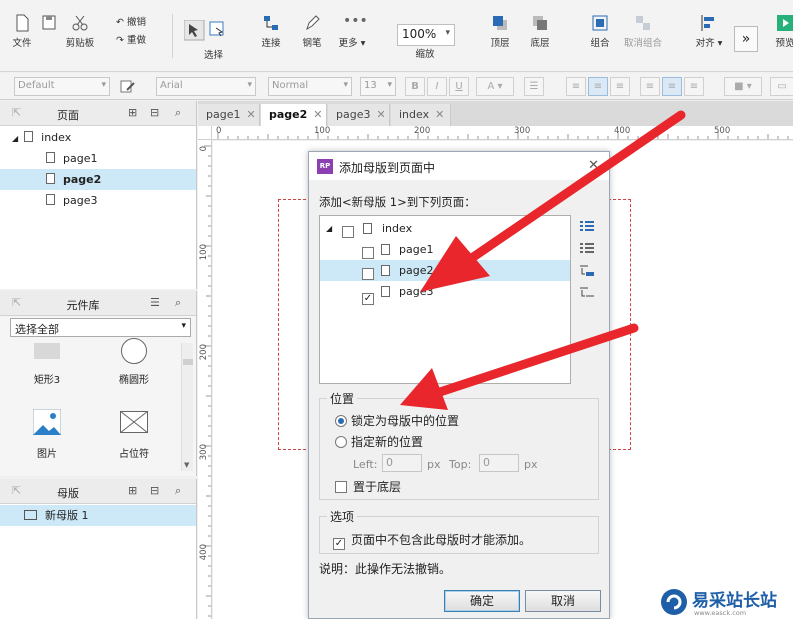 Image resolution: width=793 pixels, height=619 pixels. I want to click on preview-button: 预览, so click(781, 31).